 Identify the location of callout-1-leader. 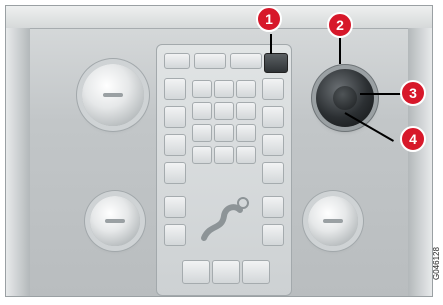
(271, 44).